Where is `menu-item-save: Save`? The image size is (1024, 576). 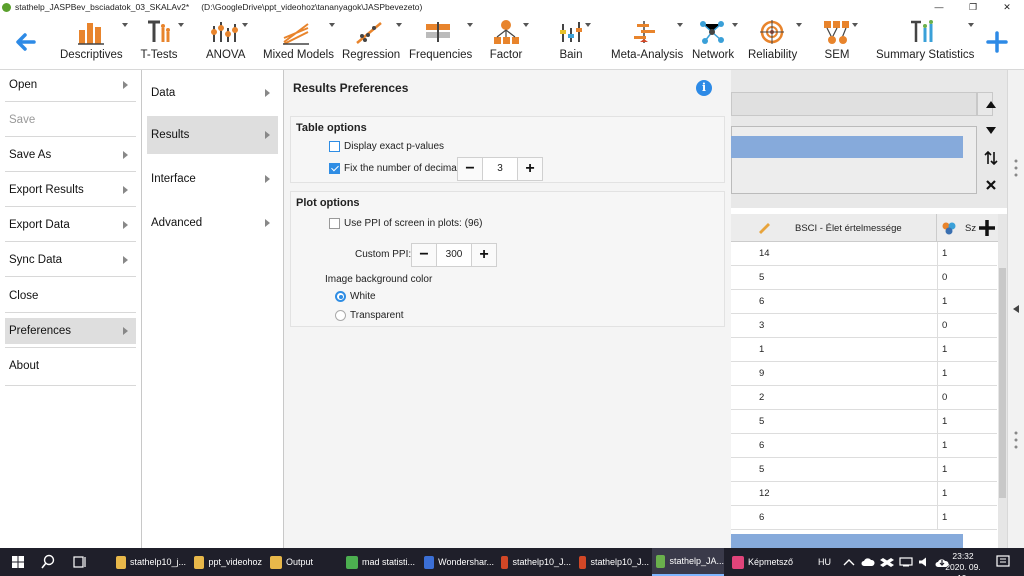
menu-item-save: Save is located at coordinates (70, 120).